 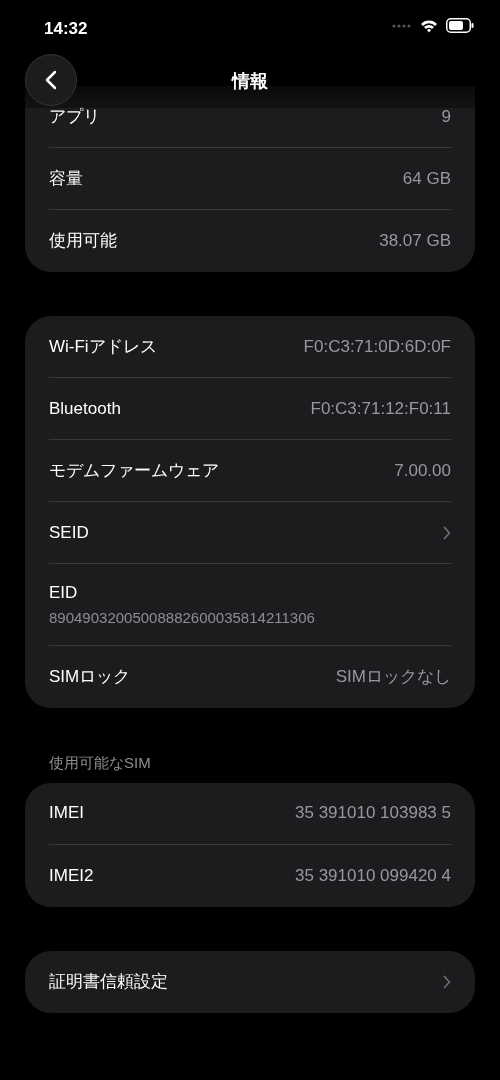 I want to click on row-label: SIMロック, so click(x=90, y=677).